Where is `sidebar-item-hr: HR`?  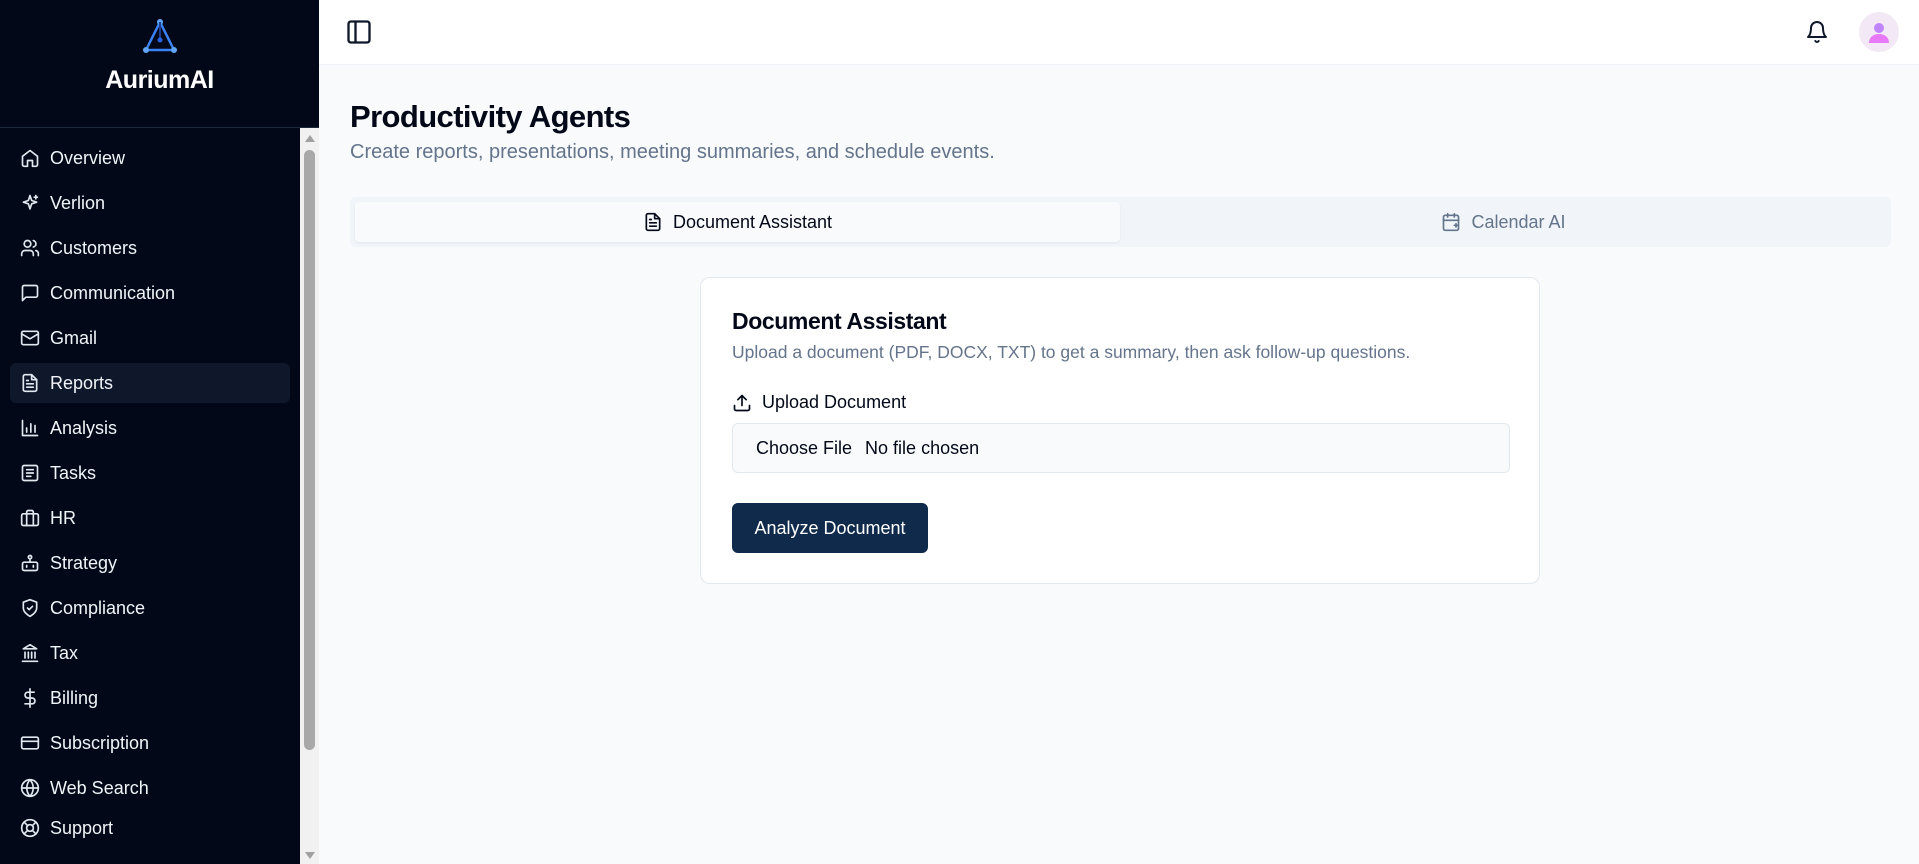
sidebar-item-hr: HR is located at coordinates (150, 518).